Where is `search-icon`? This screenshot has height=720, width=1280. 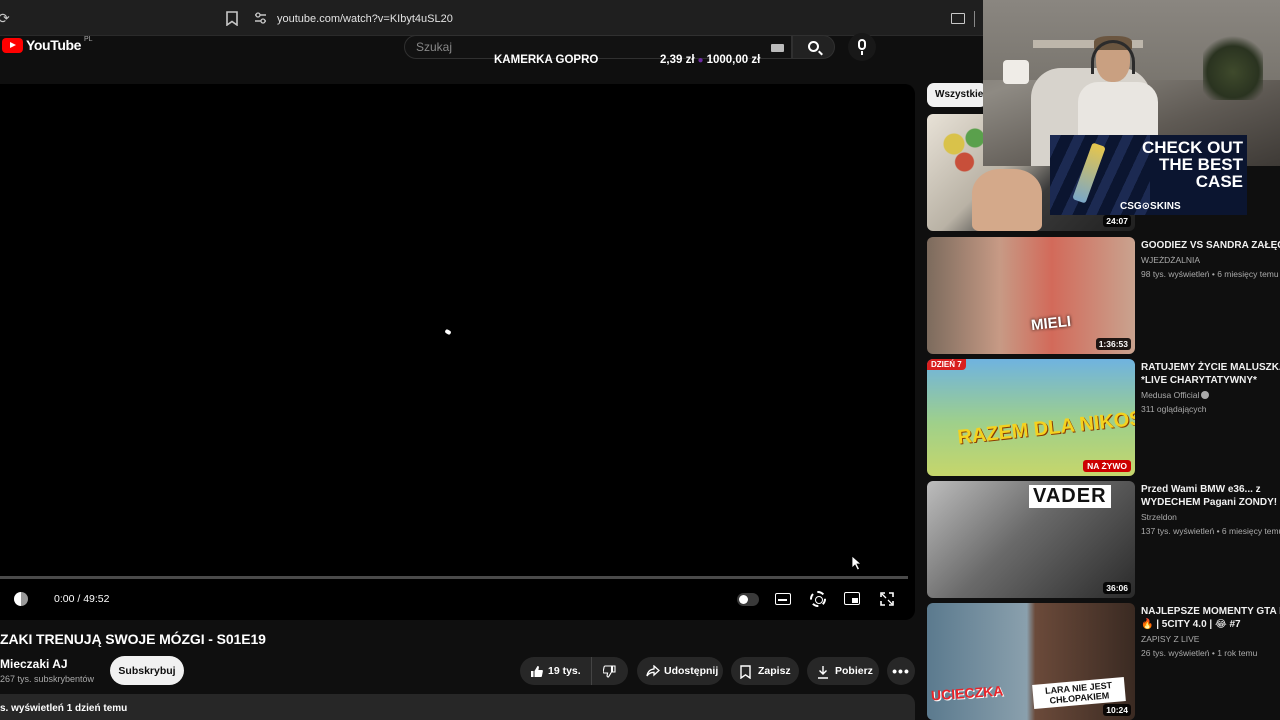 search-icon is located at coordinates (813, 46).